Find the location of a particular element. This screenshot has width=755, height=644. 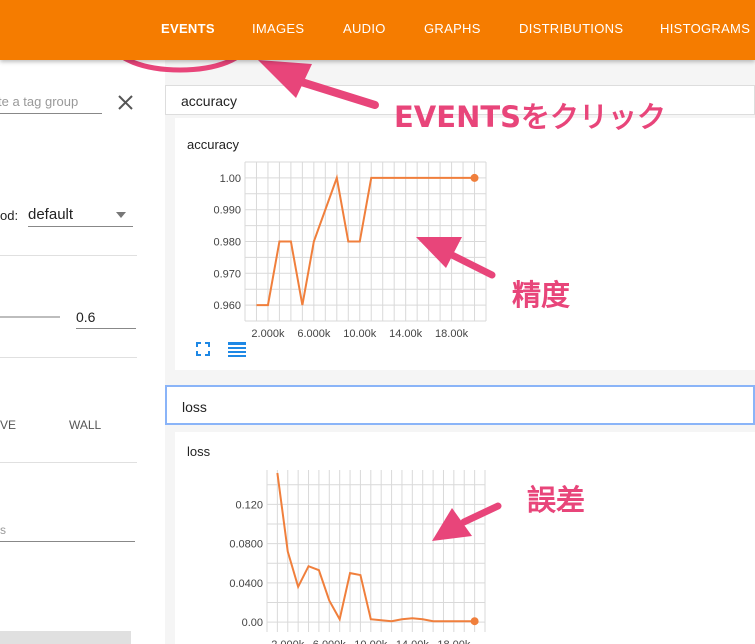

close-icon is located at coordinates (125, 102).